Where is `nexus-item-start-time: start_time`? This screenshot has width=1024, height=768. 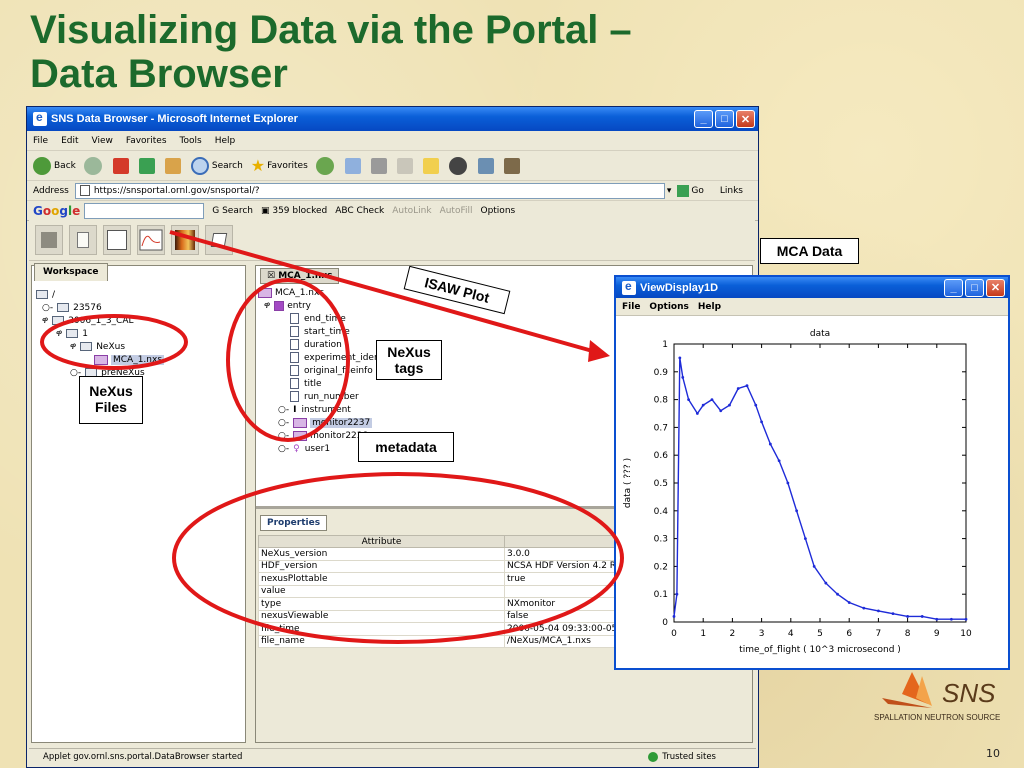 nexus-item-start-time: start_time is located at coordinates (329, 331).